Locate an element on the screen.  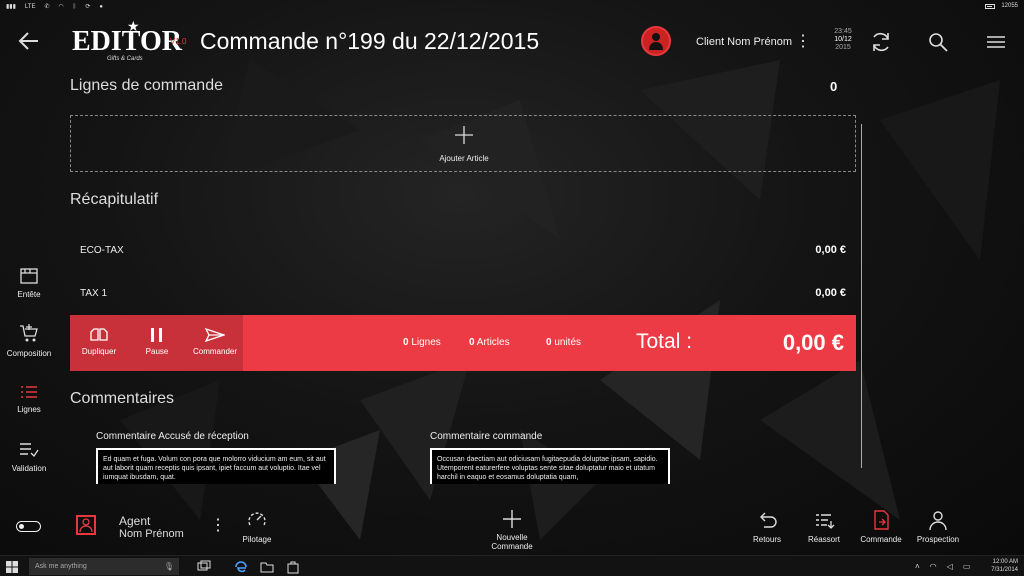
add-article-label: Ajouter Article is located at coordinates (464, 158).